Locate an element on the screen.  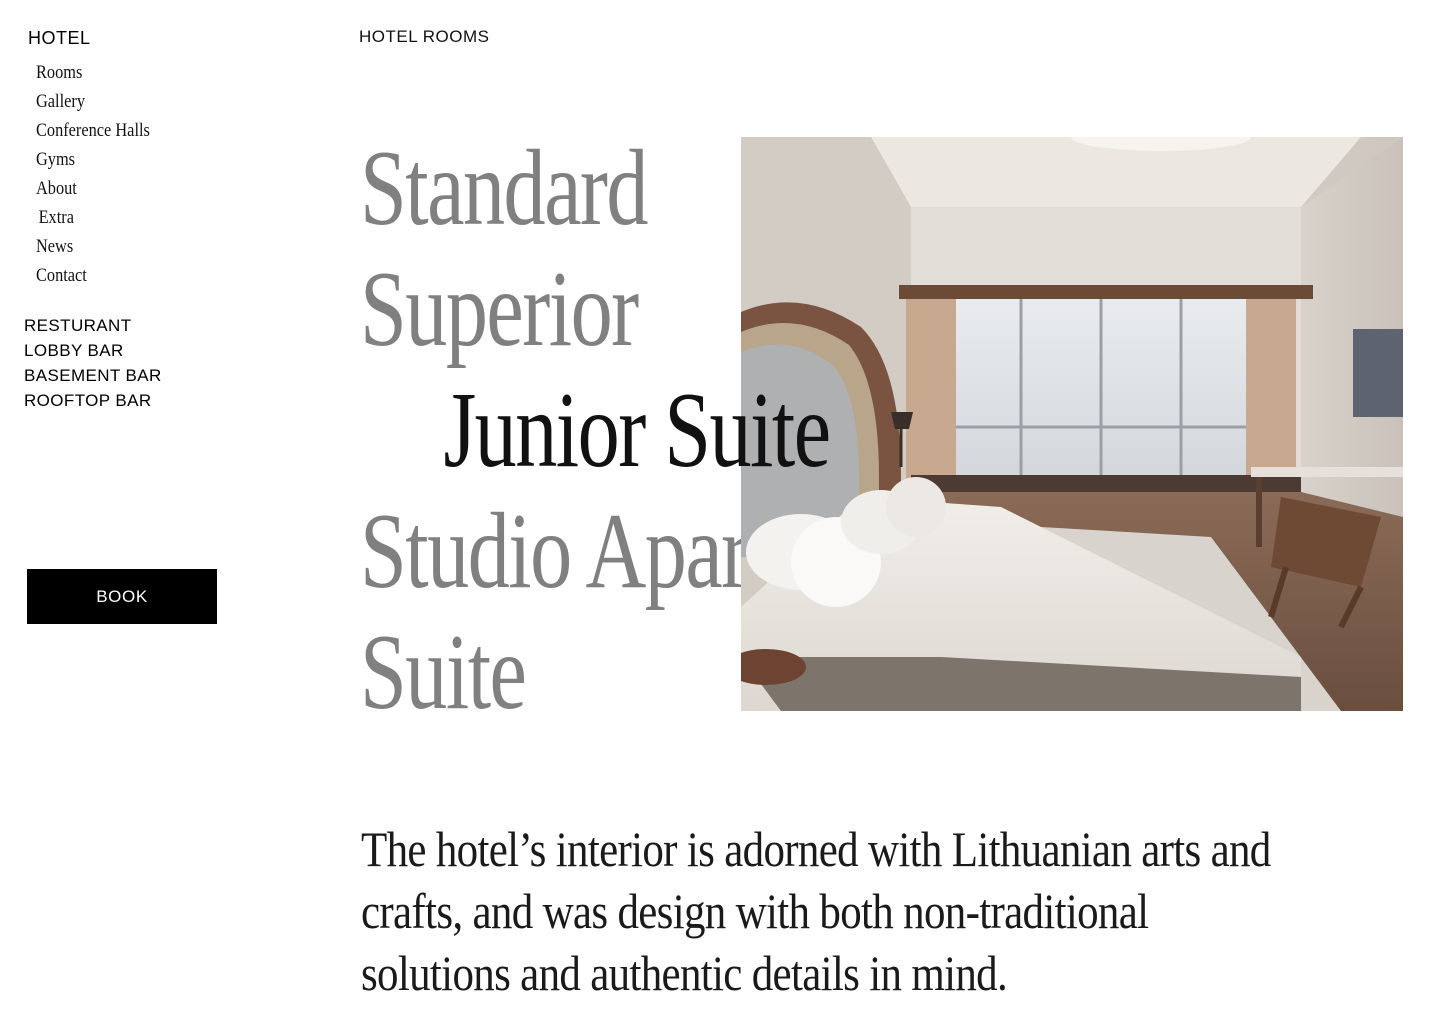
venue-item-basement-bar: BASEMENT BAR is located at coordinates (93, 375).